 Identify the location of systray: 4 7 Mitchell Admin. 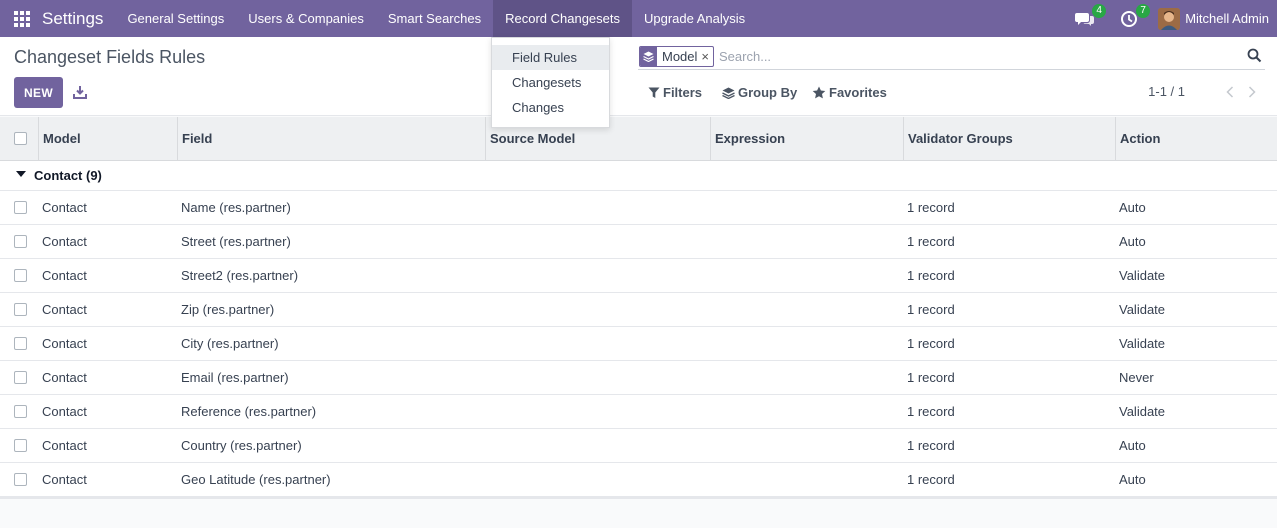
(1175, 18).